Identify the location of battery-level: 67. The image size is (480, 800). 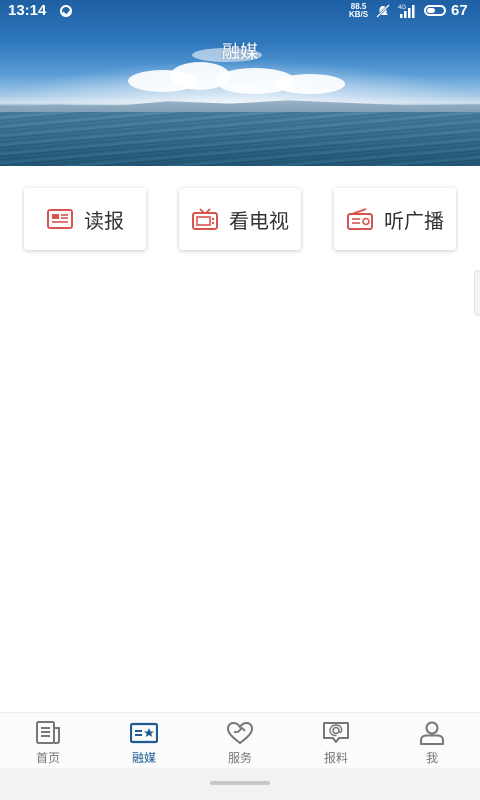
(459, 10).